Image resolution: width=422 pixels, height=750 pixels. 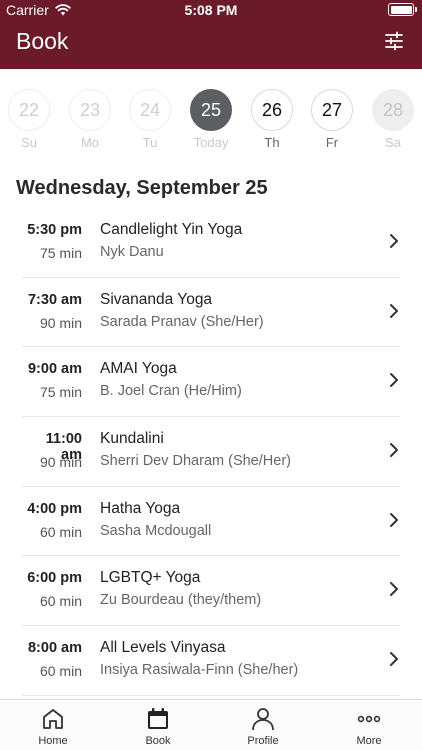 I want to click on class-time: 9:00 am, so click(x=54, y=369).